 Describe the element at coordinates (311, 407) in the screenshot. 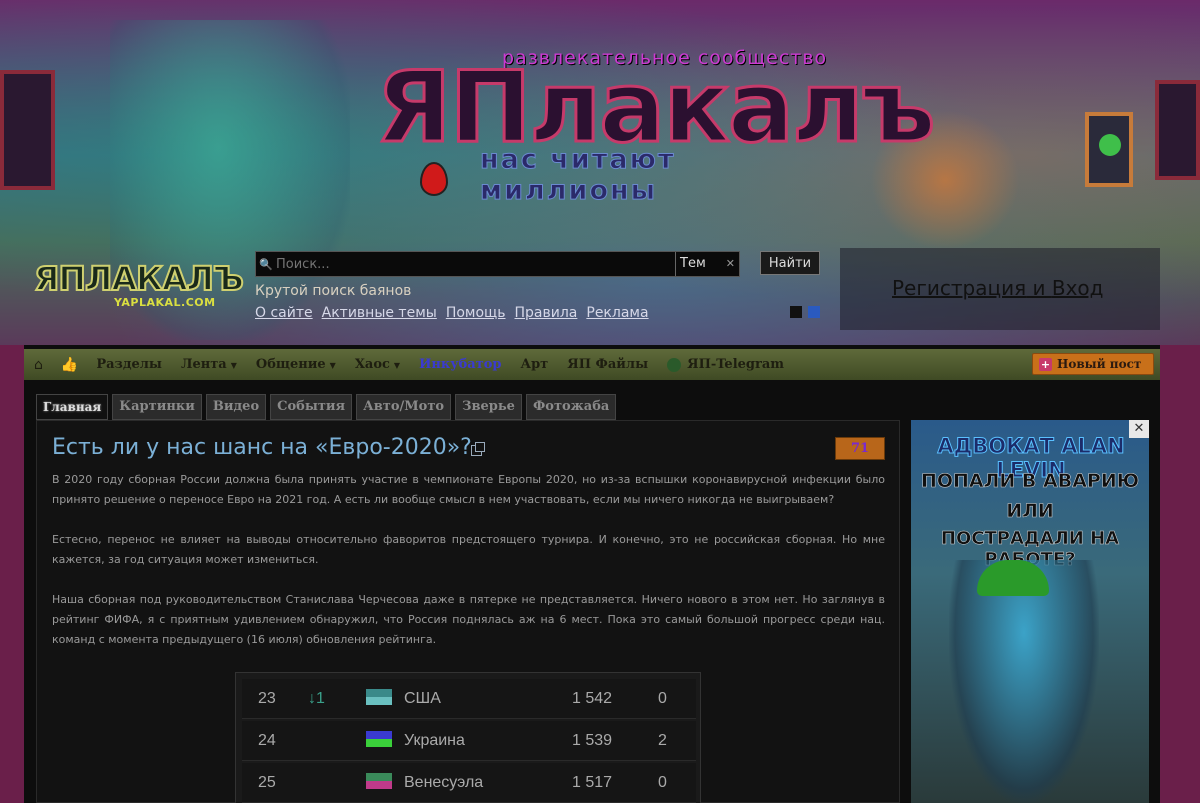

I see `tab-events: События` at that location.